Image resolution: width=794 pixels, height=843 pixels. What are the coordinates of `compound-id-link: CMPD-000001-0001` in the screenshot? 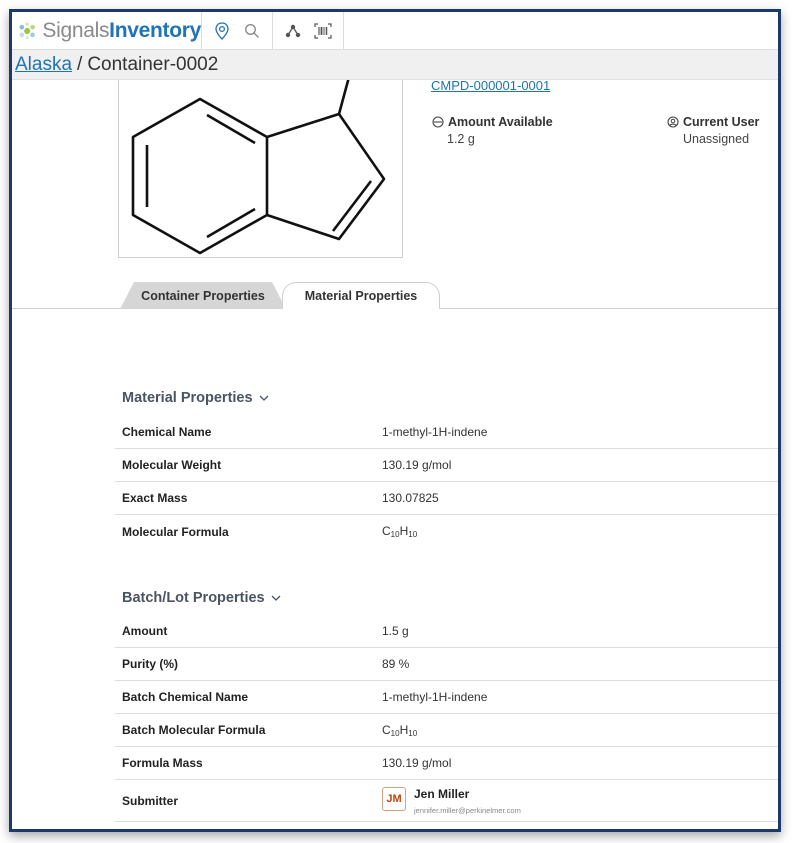 It's located at (490, 85).